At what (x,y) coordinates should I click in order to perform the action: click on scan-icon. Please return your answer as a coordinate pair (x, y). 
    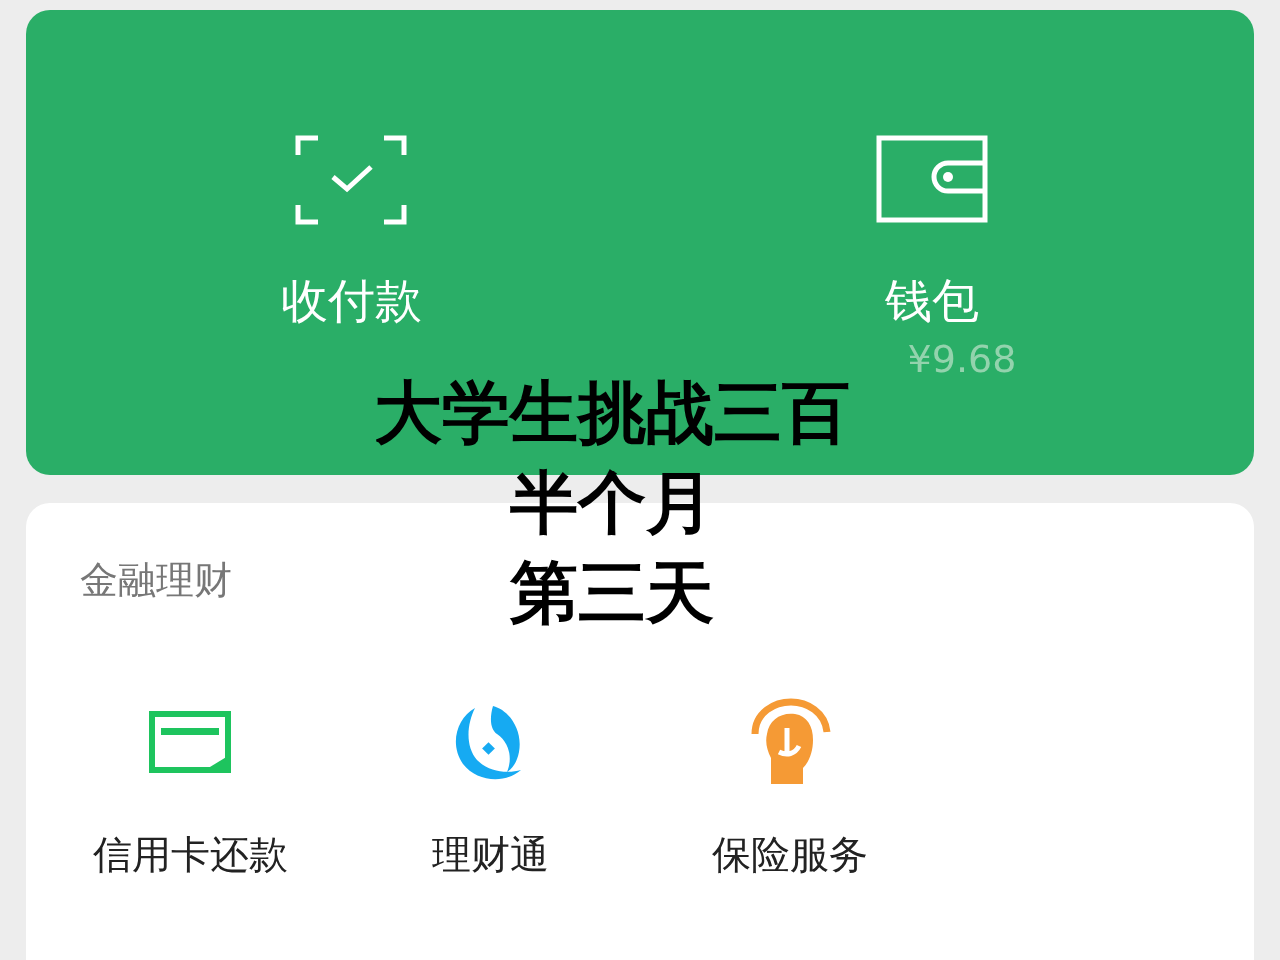
    Looking at the image, I should click on (351, 180).